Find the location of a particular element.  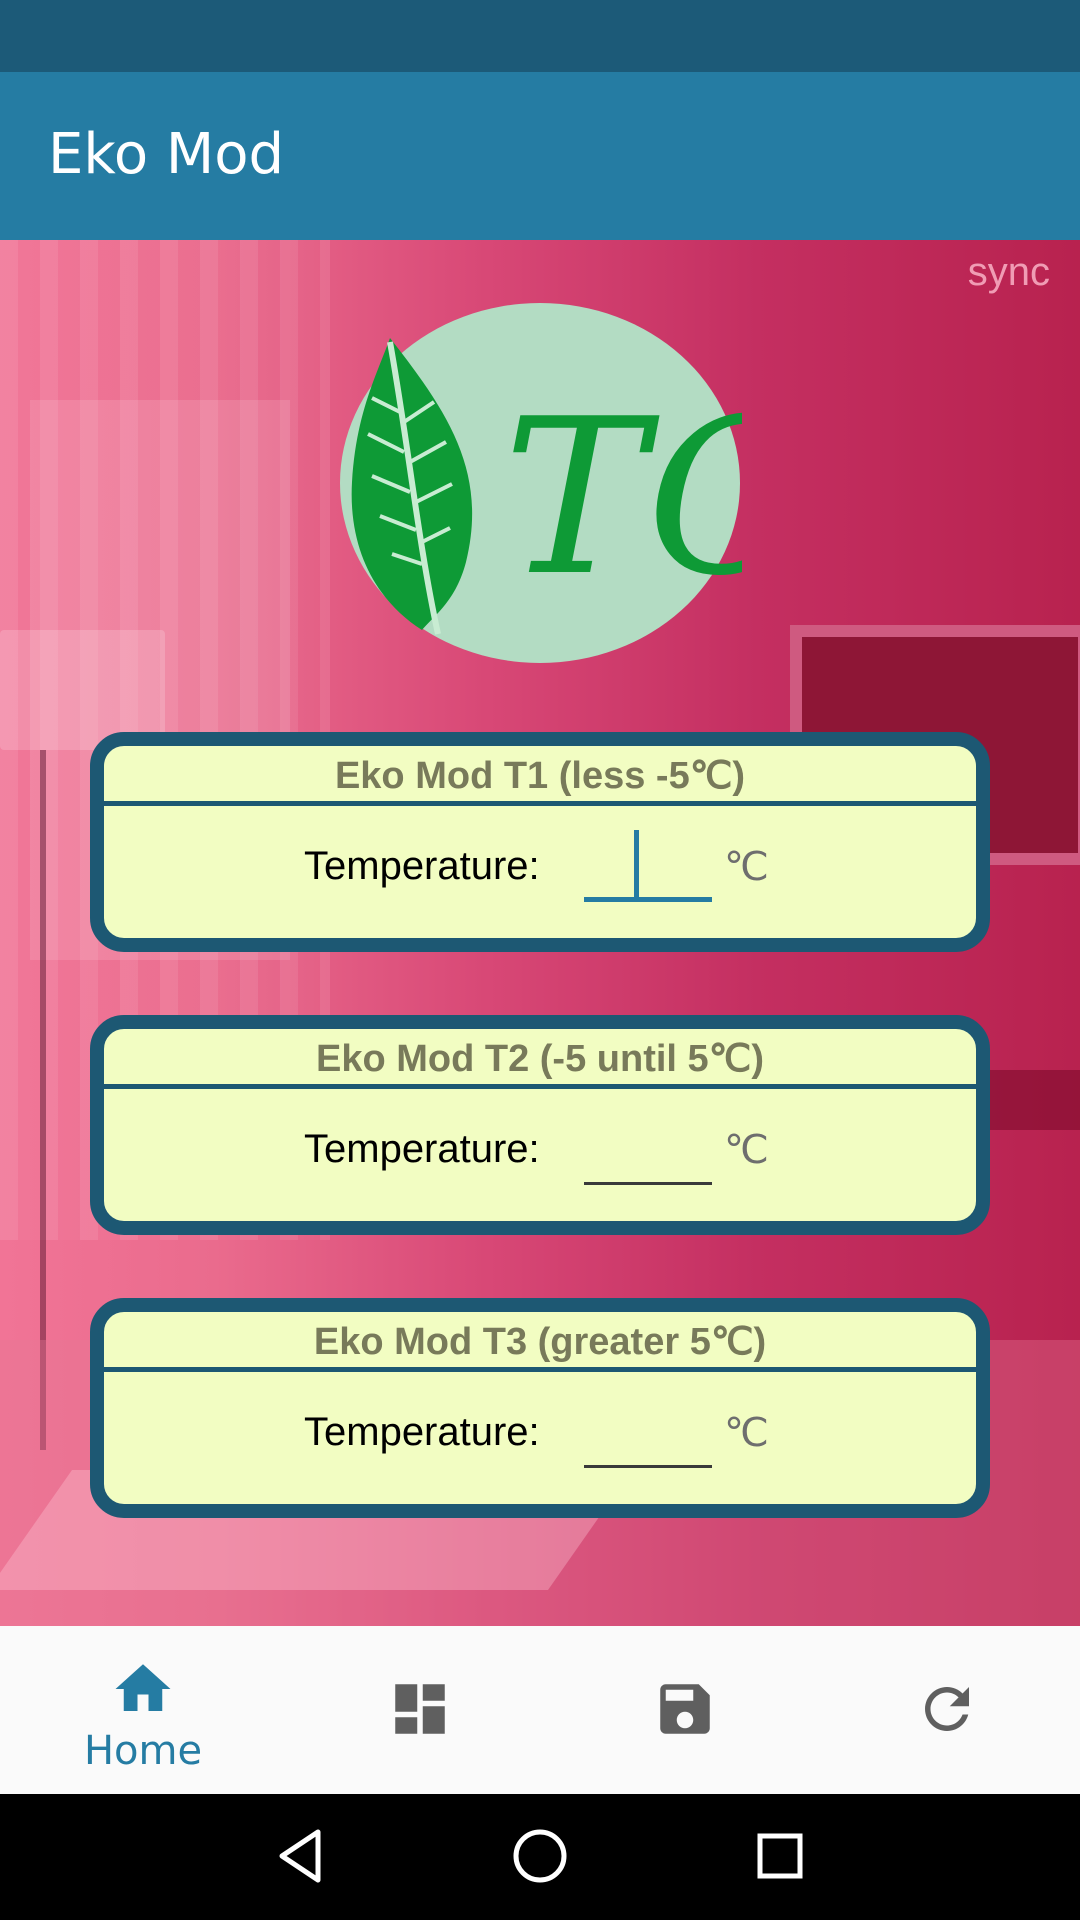

card-title: Eko Mod T2 (-5 until 5℃) is located at coordinates (540, 1059).